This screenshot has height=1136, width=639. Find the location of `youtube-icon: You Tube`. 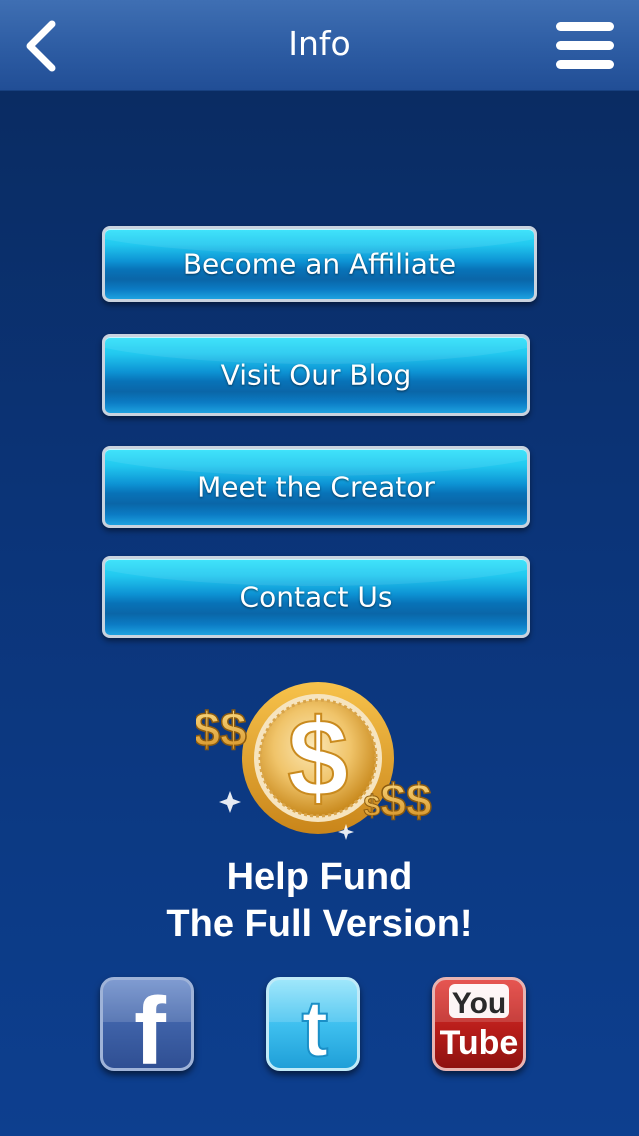

youtube-icon: You Tube is located at coordinates (479, 1023).